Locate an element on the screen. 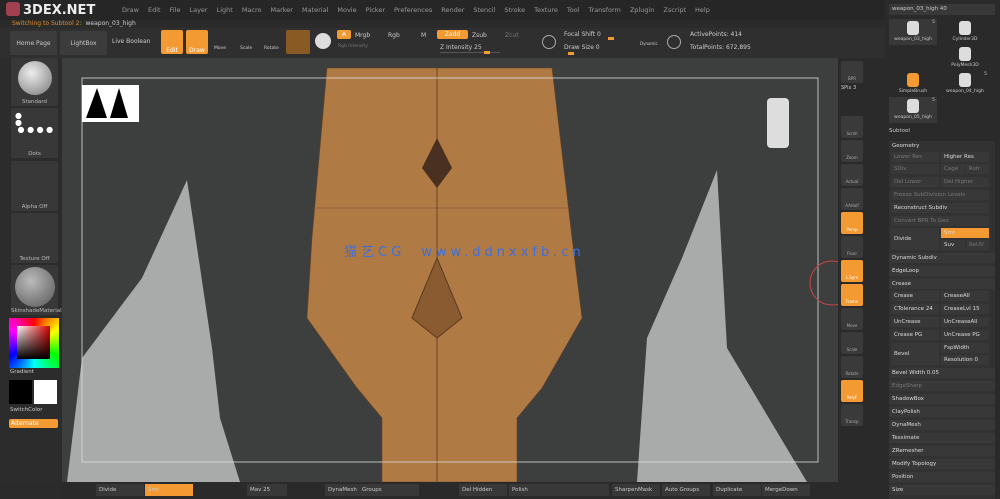 This screenshot has width=1000, height=499. draw-size-handle is located at coordinates (571, 53).